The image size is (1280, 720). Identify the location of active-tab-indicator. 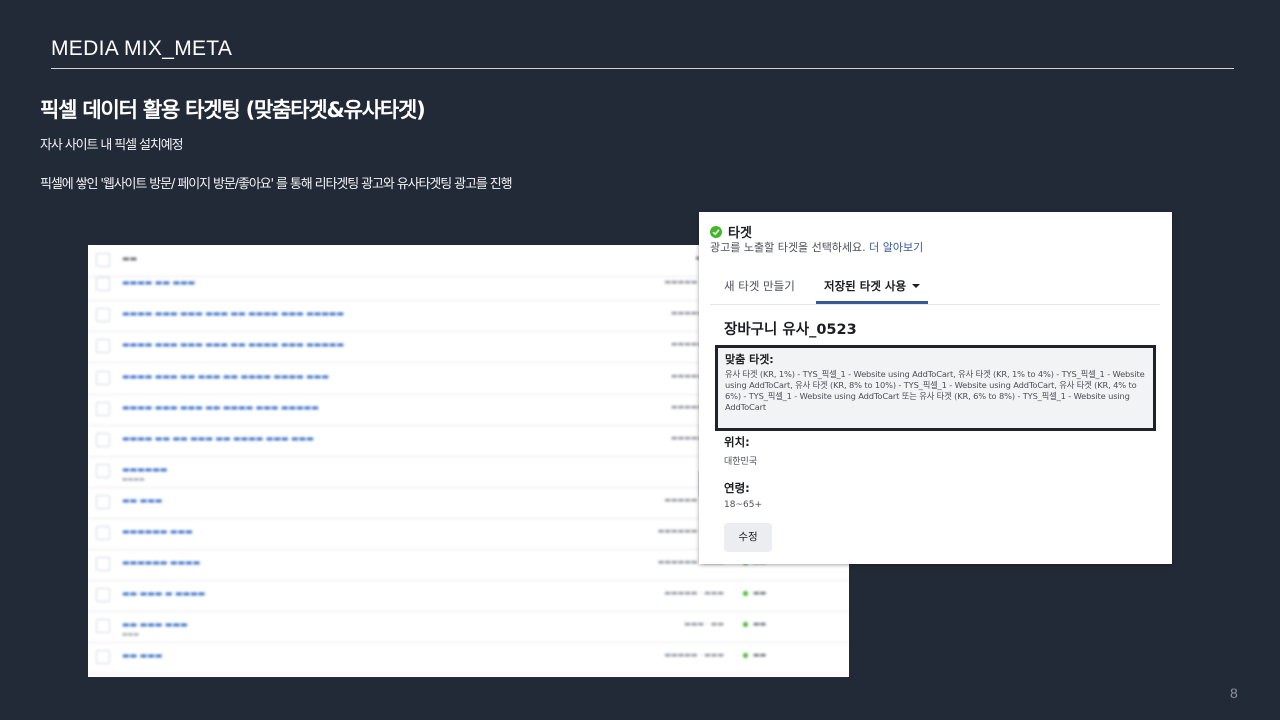
(872, 302).